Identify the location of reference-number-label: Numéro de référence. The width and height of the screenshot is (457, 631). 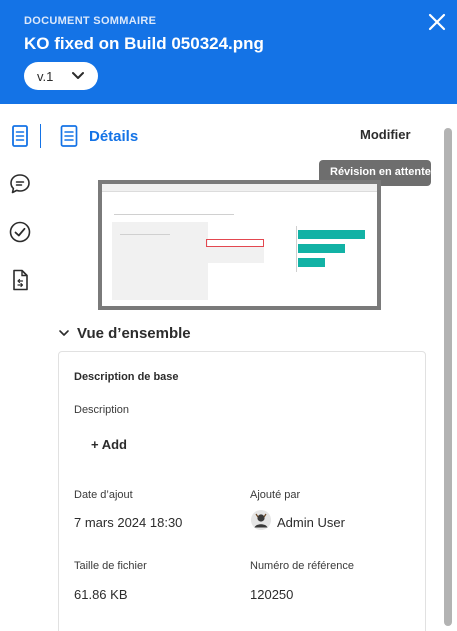
(302, 566).